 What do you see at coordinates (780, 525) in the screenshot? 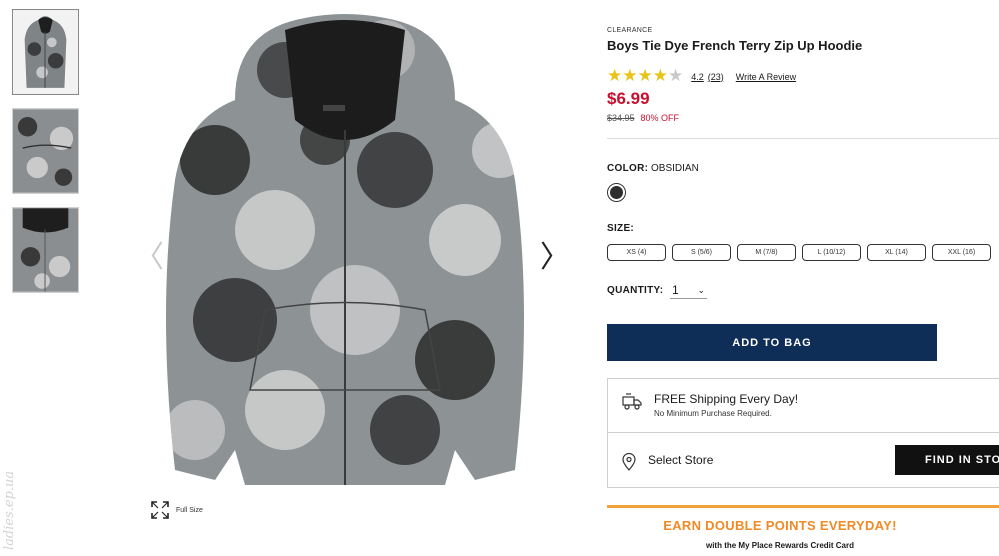
I see `promo-headline: EARN DOUBLE POINTS EVERYDAY!` at bounding box center [780, 525].